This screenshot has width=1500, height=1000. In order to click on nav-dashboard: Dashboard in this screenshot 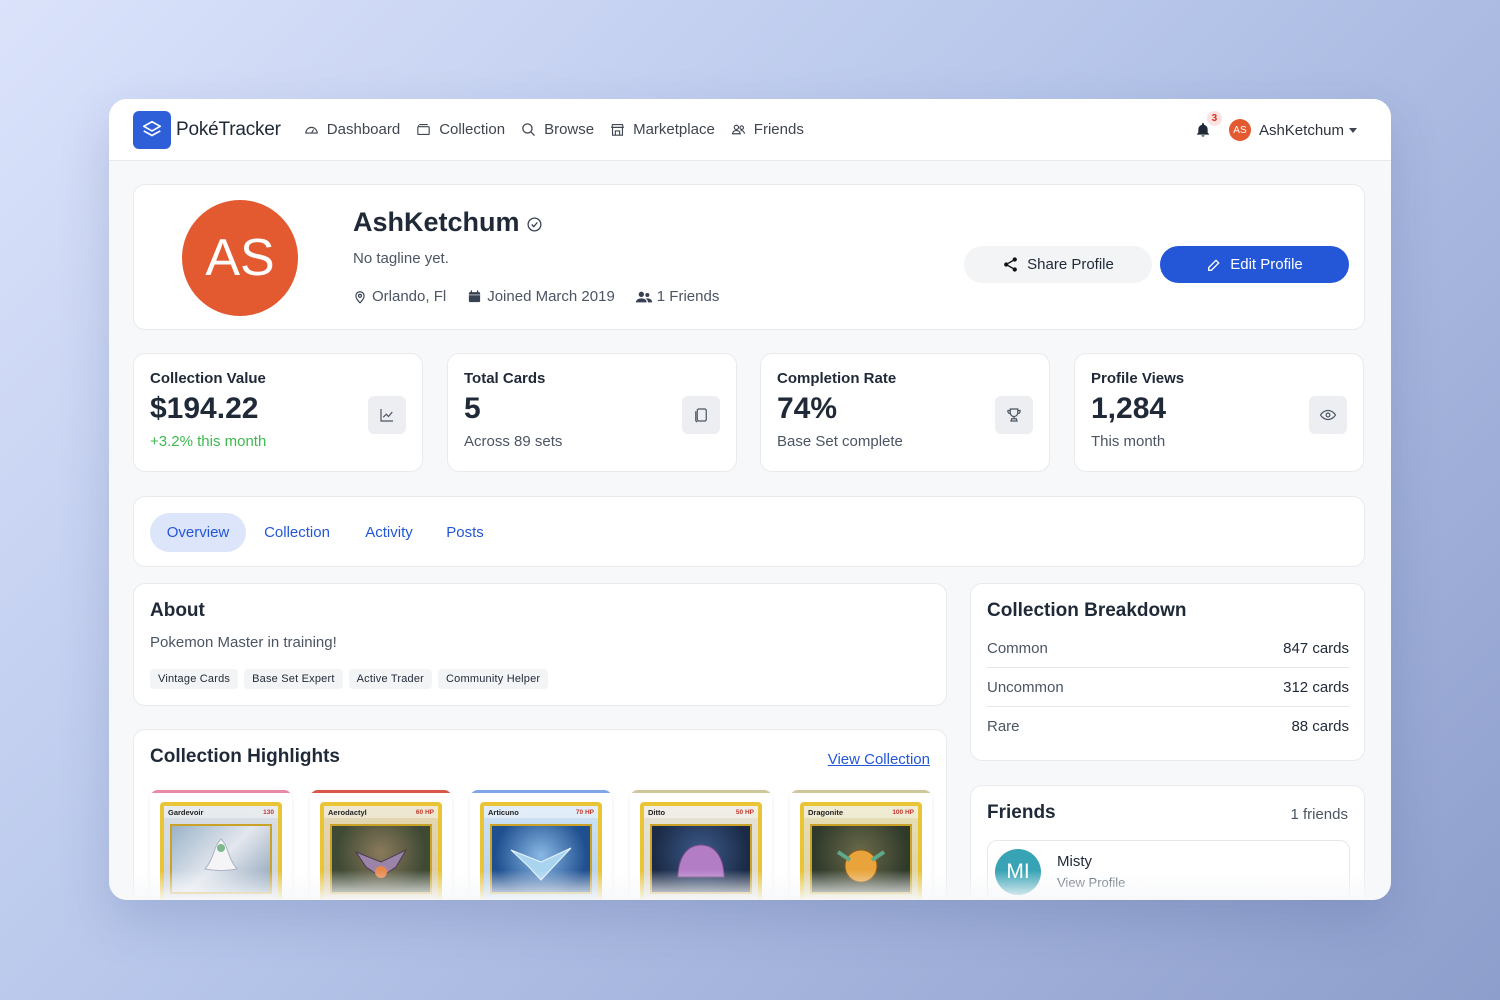, I will do `click(351, 129)`.